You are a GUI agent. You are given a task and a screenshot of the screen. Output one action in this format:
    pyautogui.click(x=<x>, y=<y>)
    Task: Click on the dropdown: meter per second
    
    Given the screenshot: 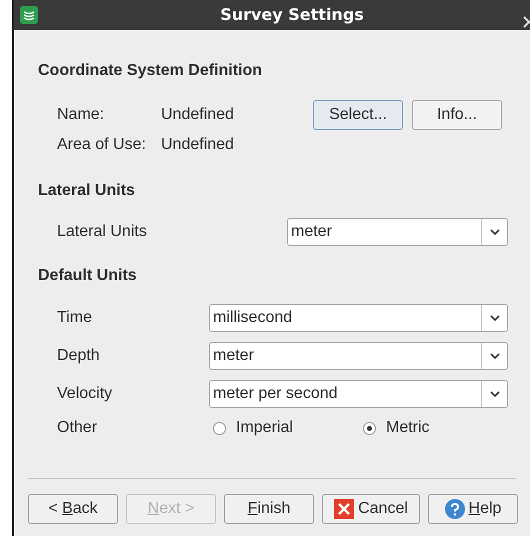 What is the action you would take?
    pyautogui.click(x=358, y=394)
    